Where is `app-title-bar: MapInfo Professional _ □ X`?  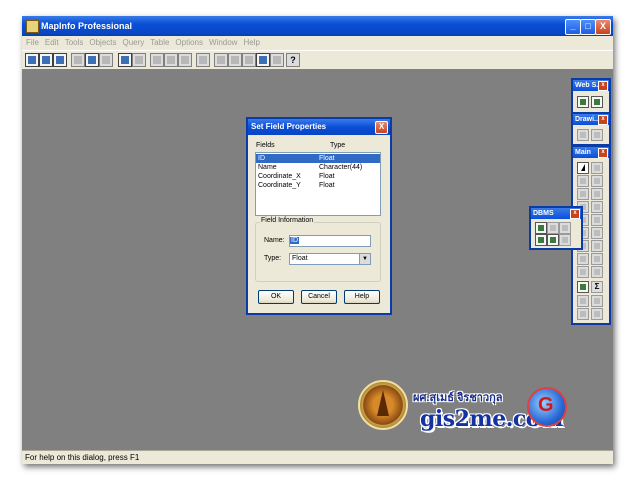
app-title-bar: MapInfo Professional _ □ X is located at coordinates (317, 26).